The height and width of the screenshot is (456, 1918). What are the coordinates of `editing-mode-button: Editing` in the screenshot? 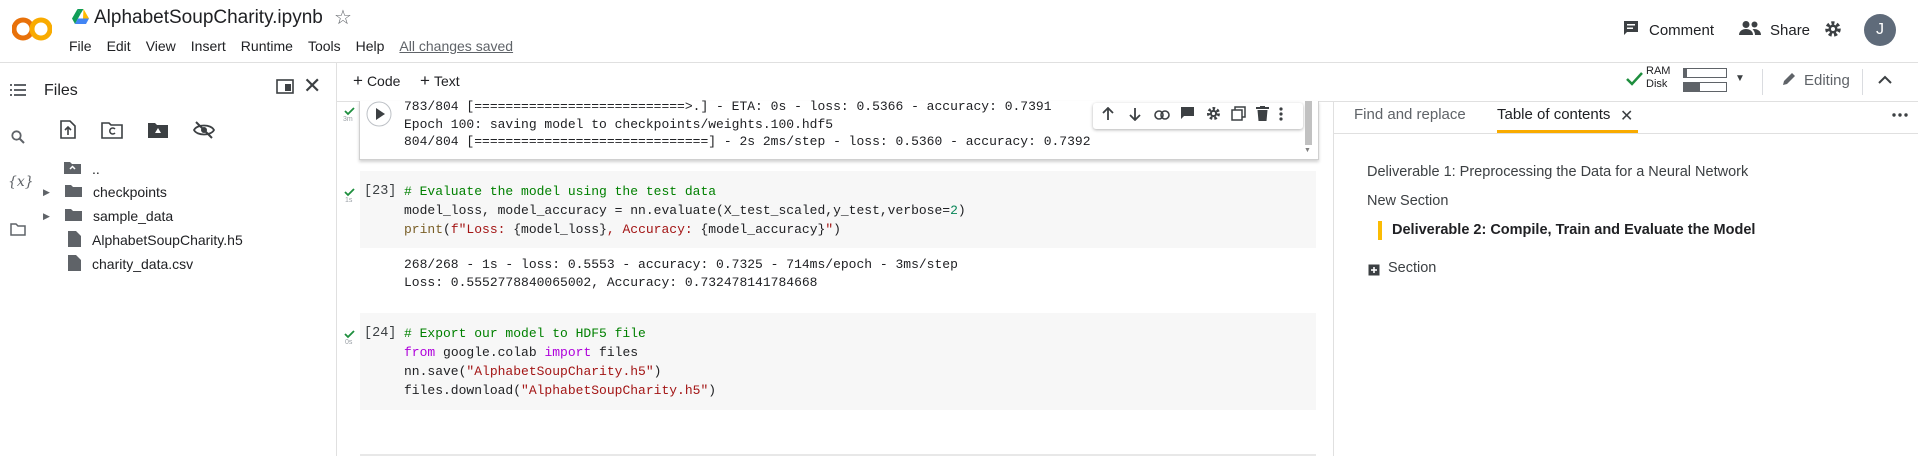 It's located at (1816, 80).